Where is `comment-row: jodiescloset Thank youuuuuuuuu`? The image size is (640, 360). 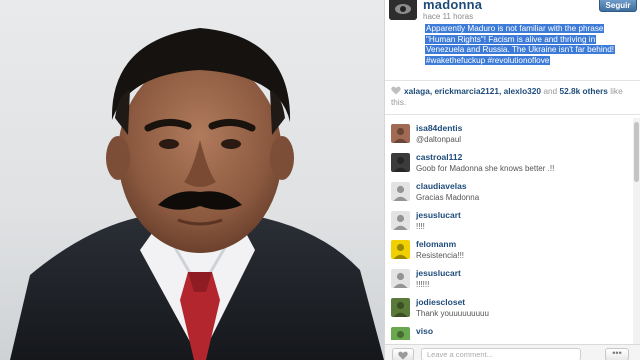
comment-row: jodiescloset Thank youuuuuuuuu is located at coordinates (509, 308).